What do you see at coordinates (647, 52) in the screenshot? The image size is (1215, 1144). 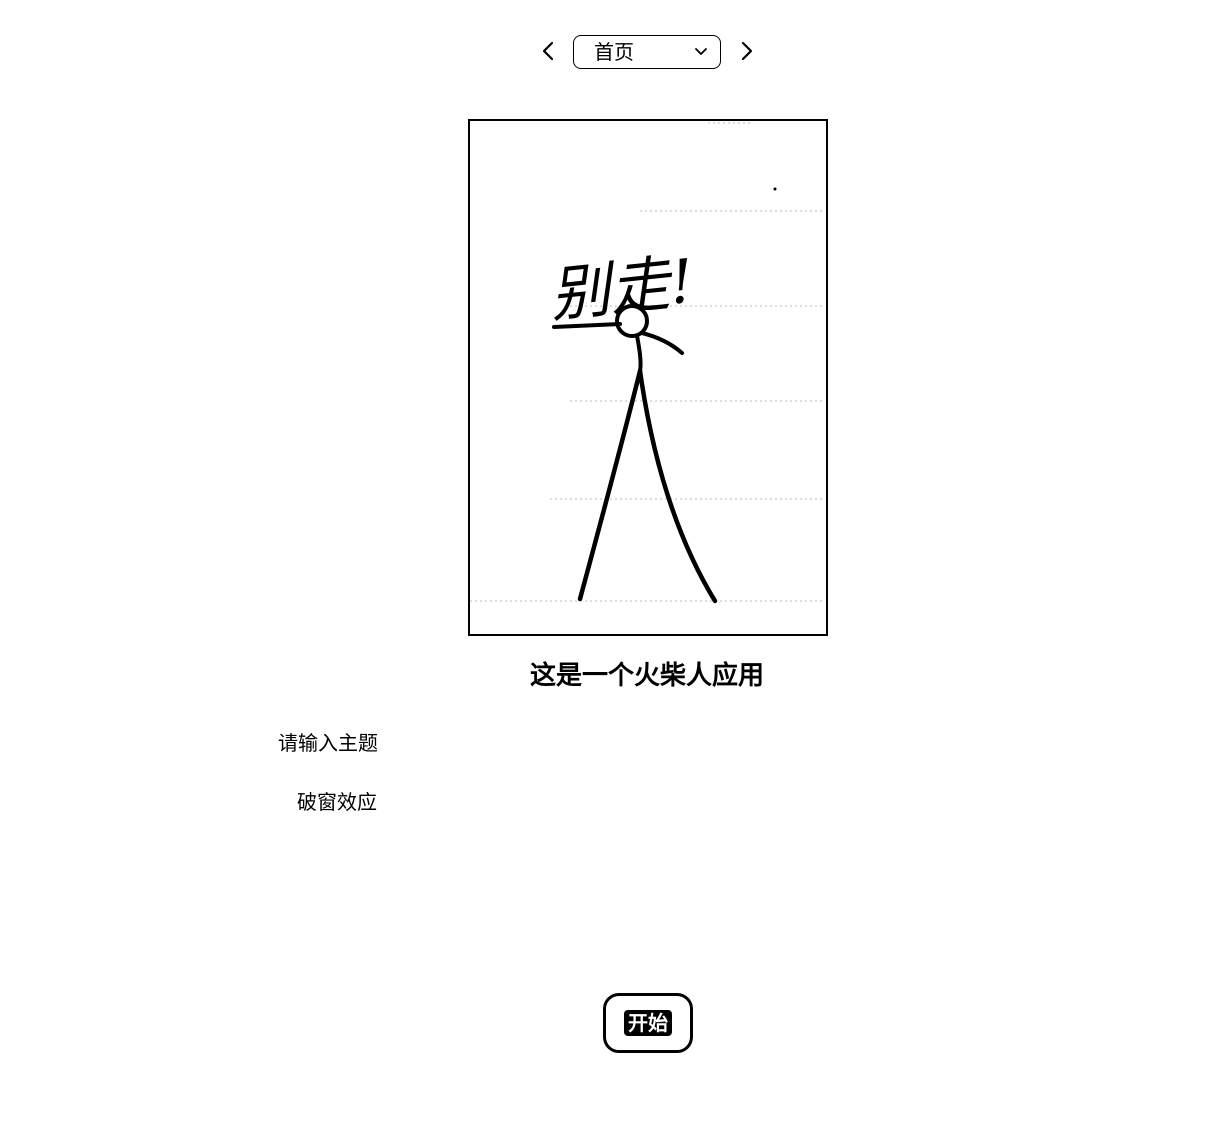 I see `page-select: 首页` at bounding box center [647, 52].